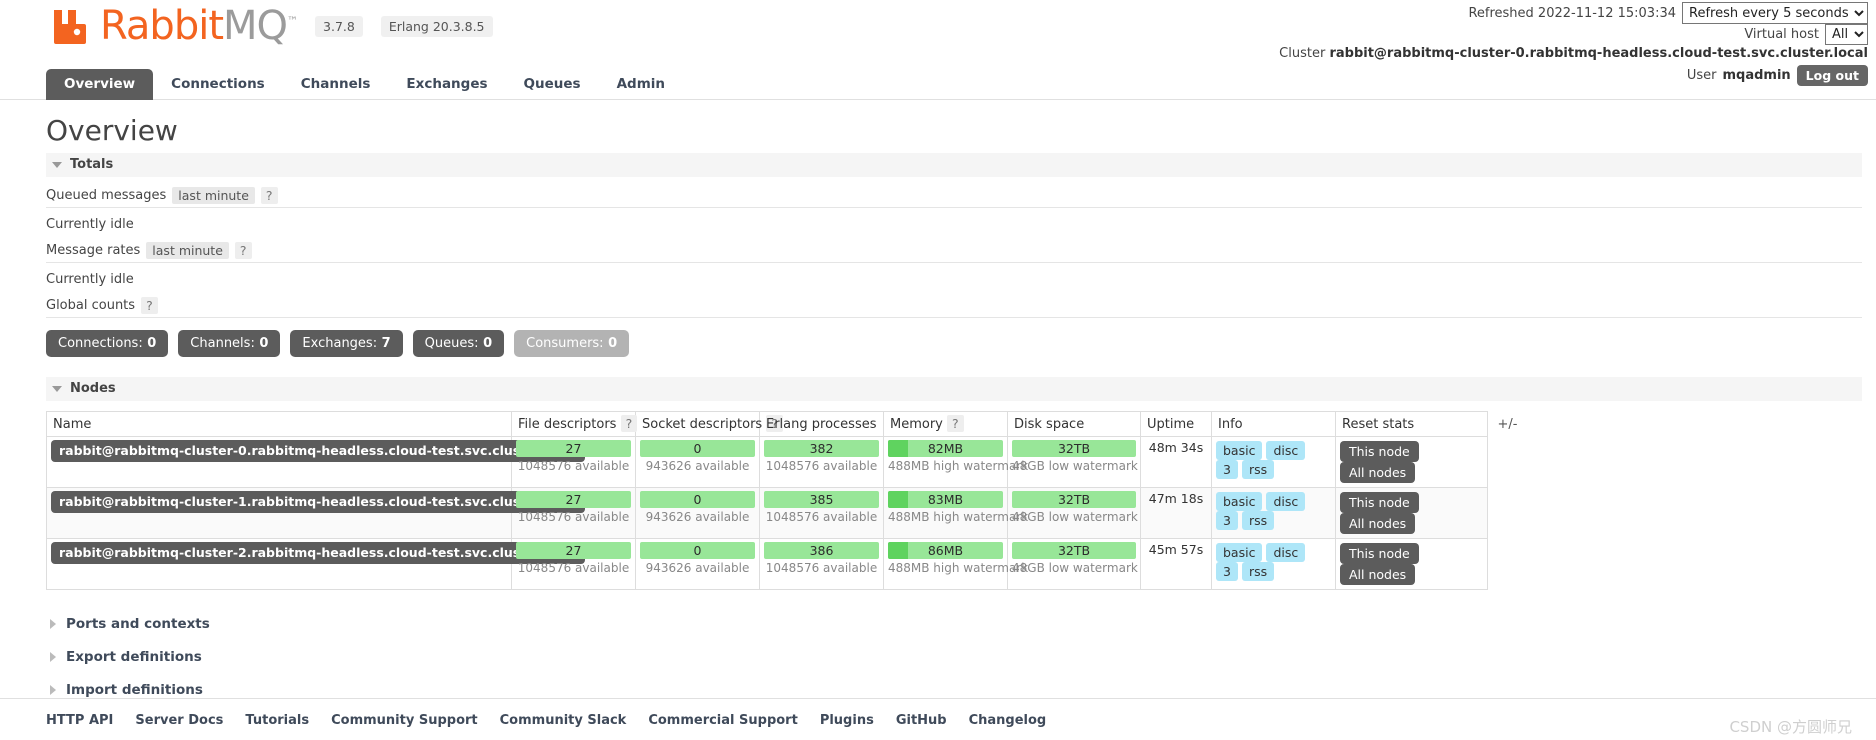  Describe the element at coordinates (574, 424) in the screenshot. I see `column-header-file-descriptors: File descriptors ?` at that location.